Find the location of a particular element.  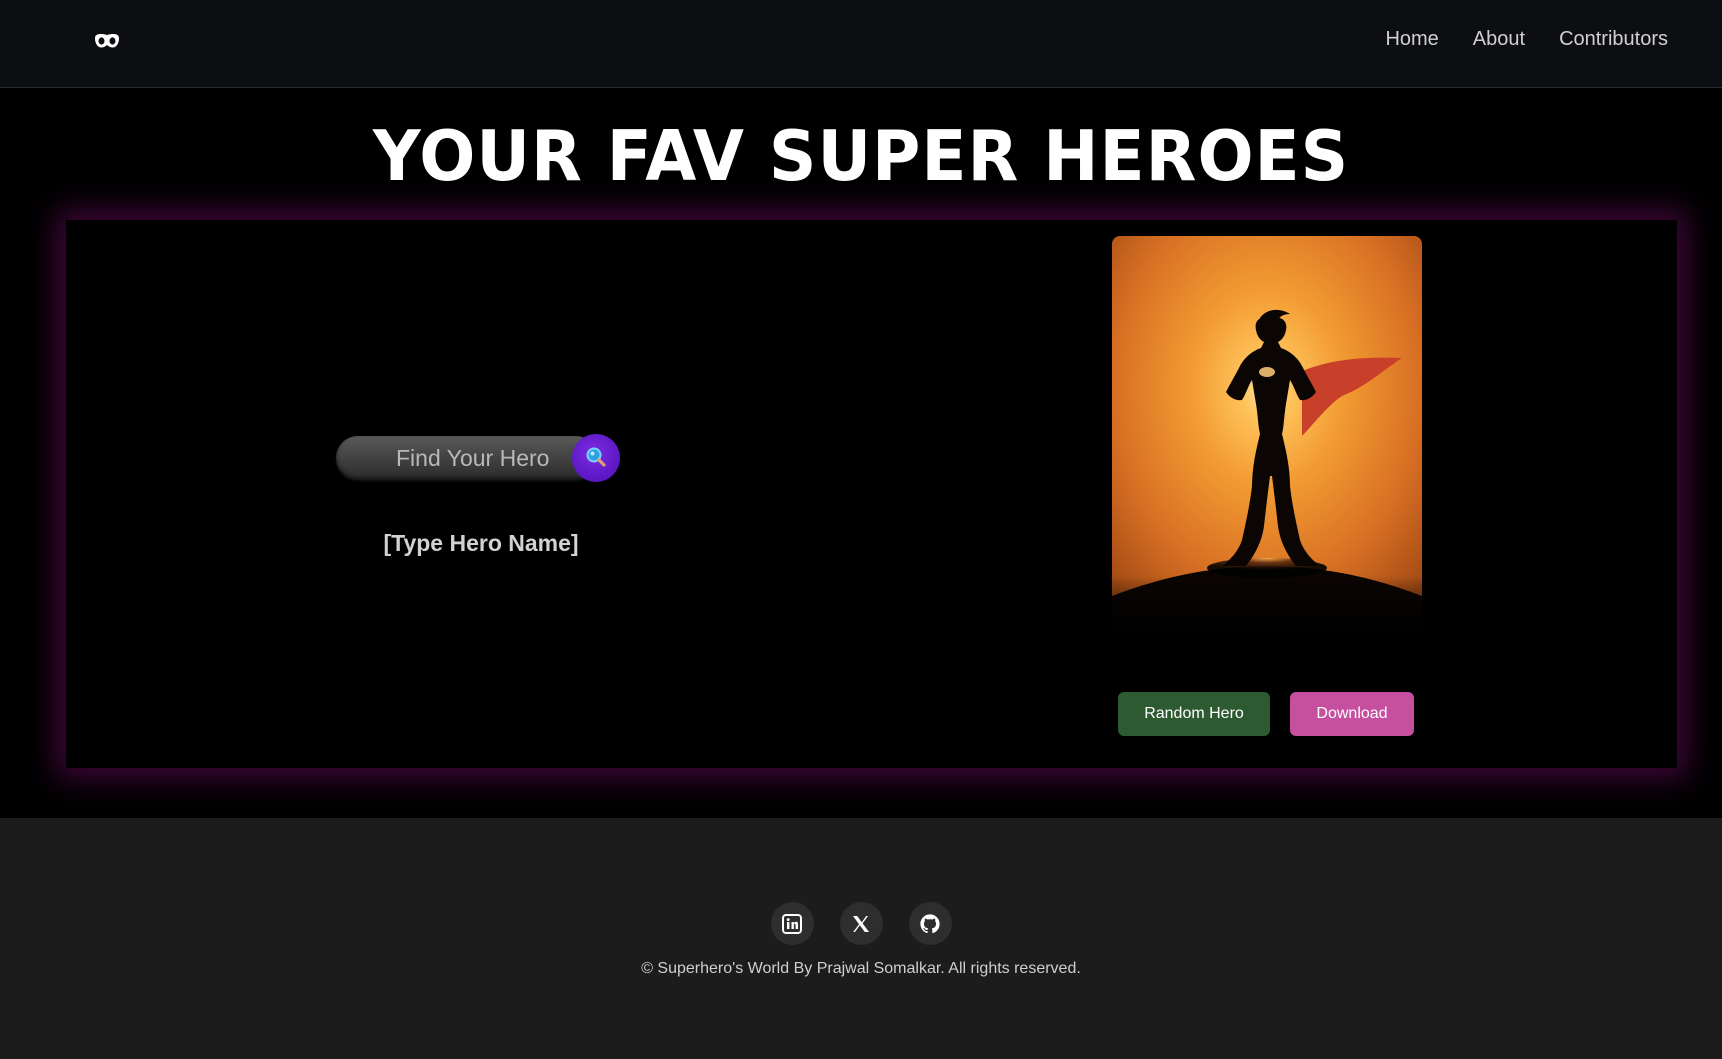

search-button is located at coordinates (596, 458).